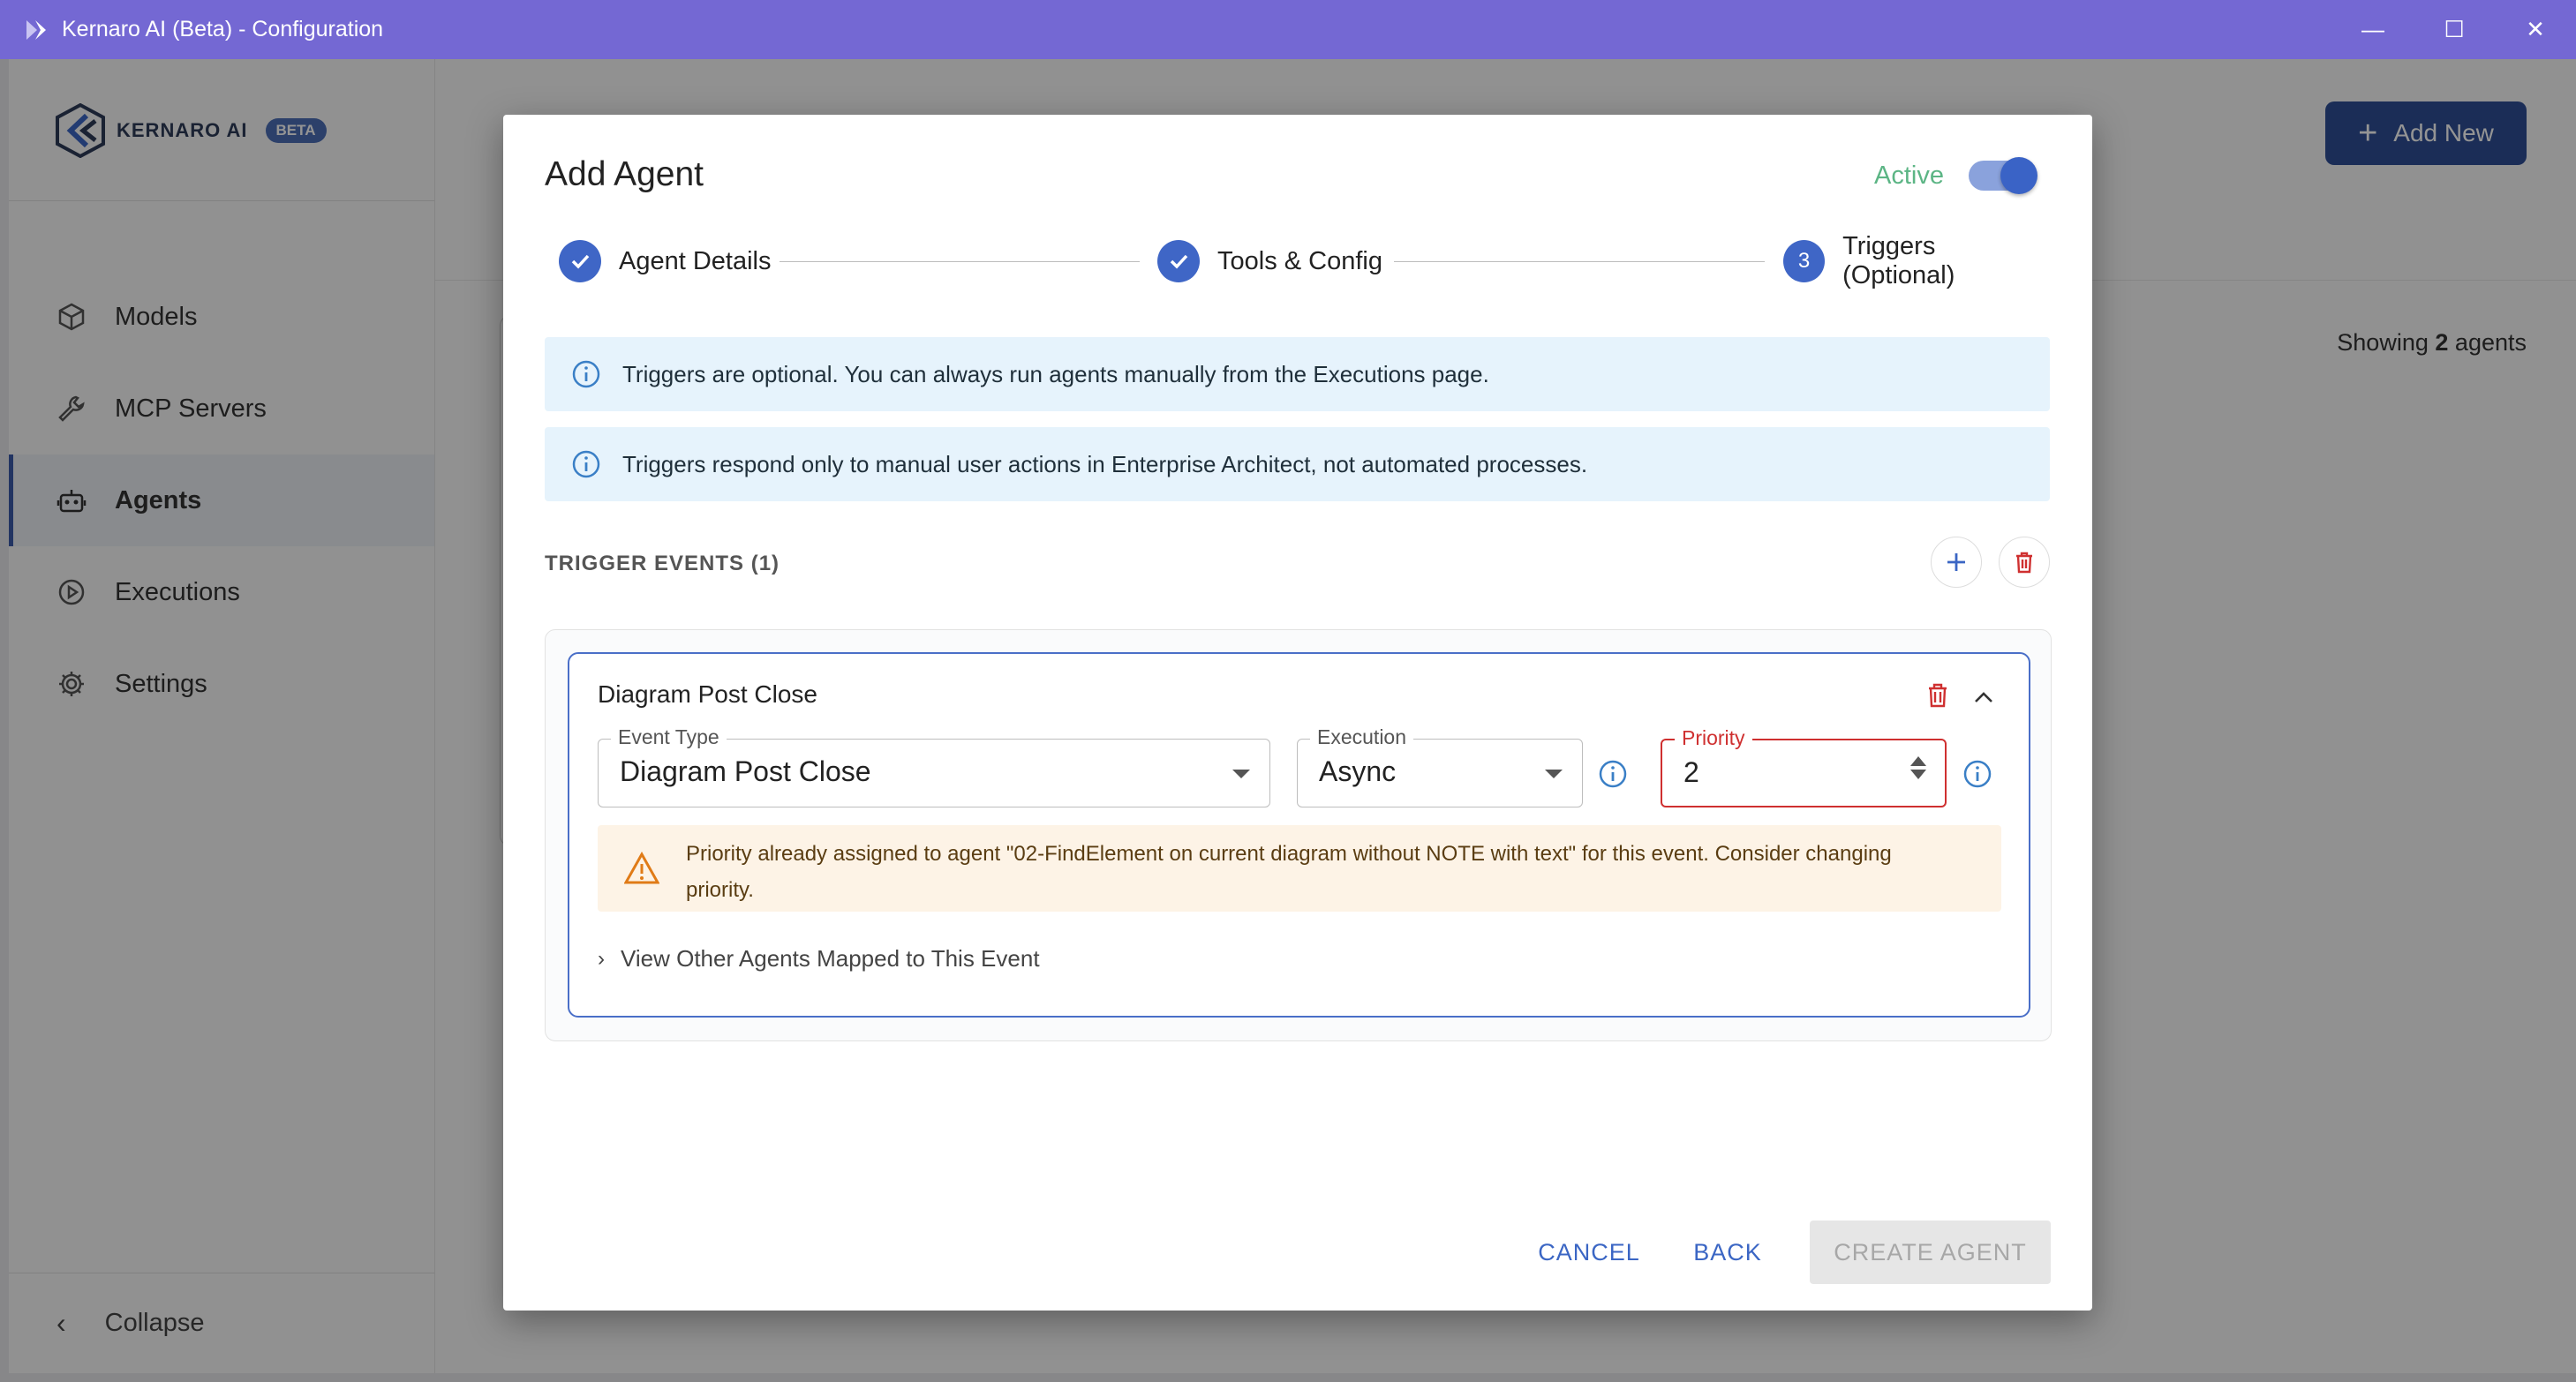 This screenshot has height=1382, width=2576. What do you see at coordinates (1714, 738) in the screenshot?
I see `field-label: Priority` at bounding box center [1714, 738].